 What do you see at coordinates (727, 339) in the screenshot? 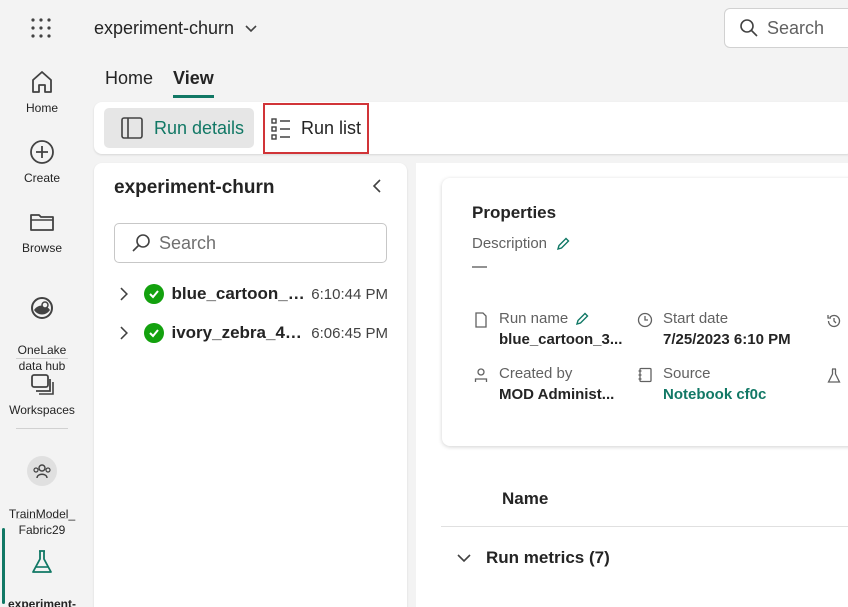
I see `start-date-value: 7/25/2023 6:10 PM` at bounding box center [727, 339].